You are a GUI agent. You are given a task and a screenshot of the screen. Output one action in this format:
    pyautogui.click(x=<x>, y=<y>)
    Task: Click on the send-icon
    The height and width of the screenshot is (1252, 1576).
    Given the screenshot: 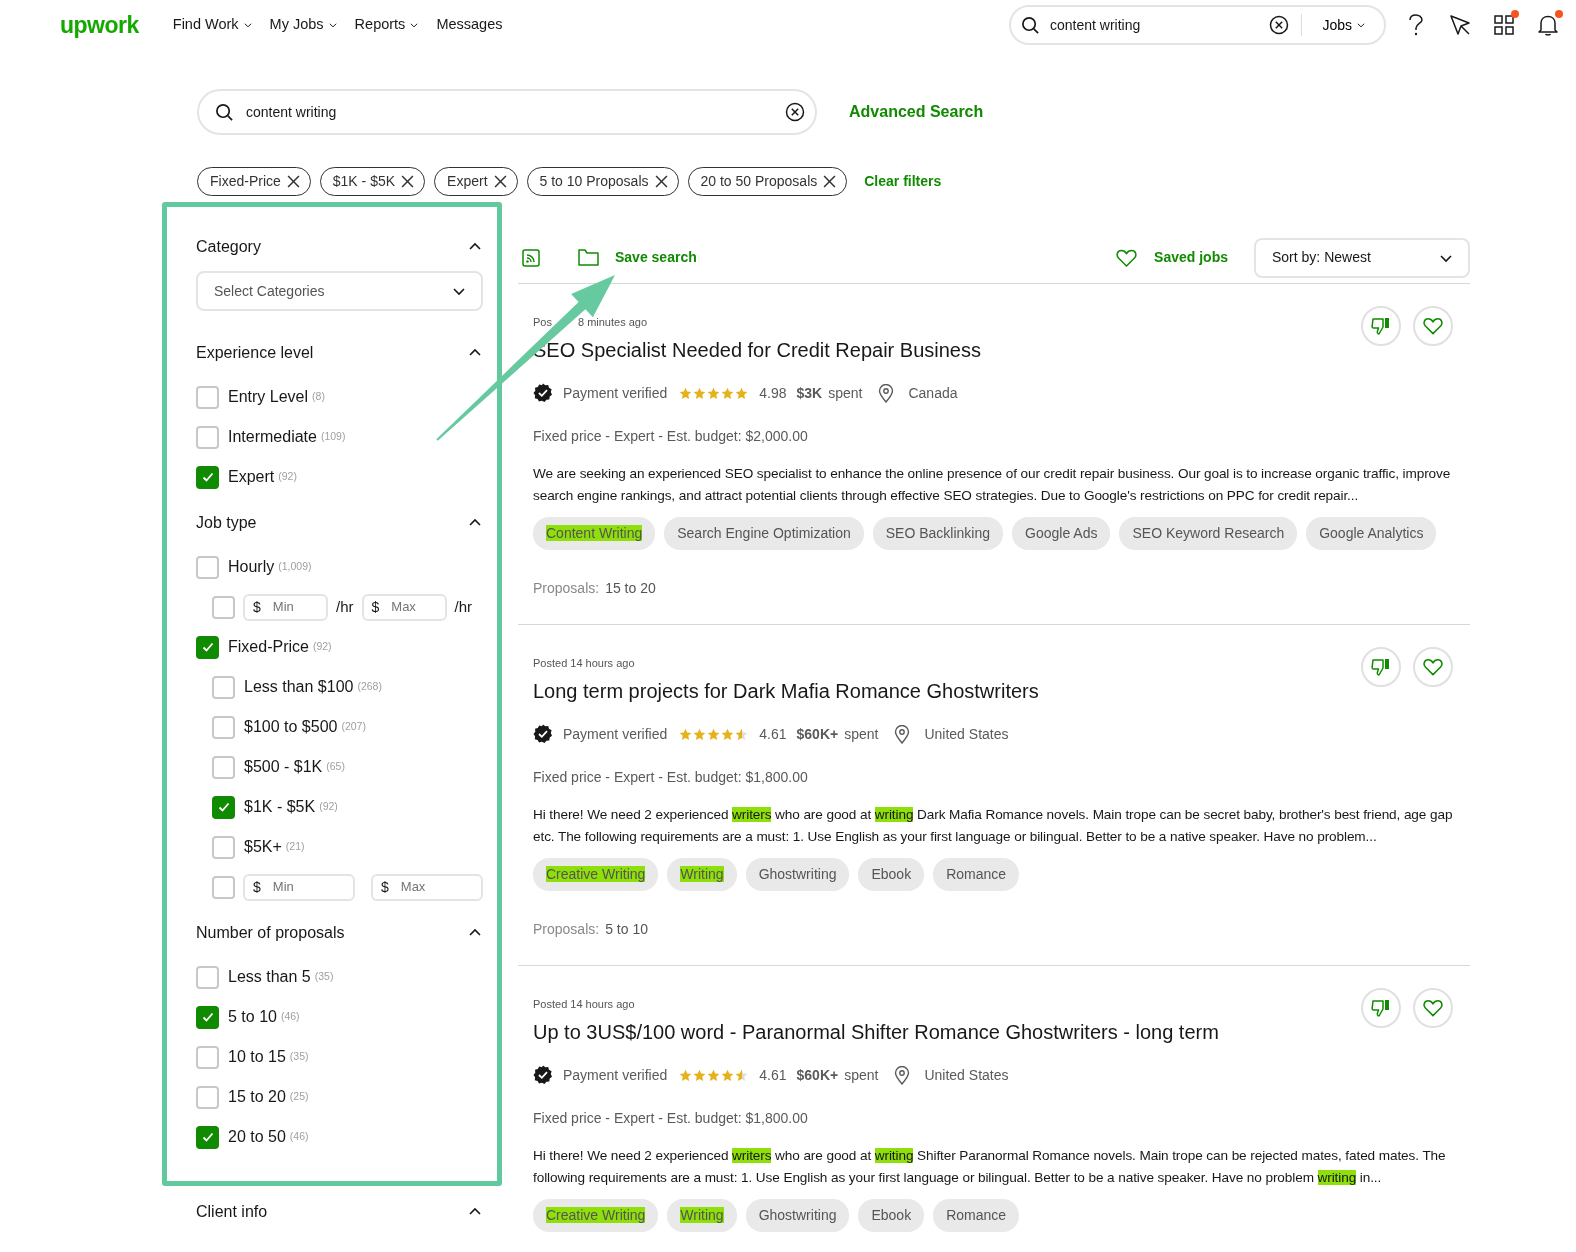 What is the action you would take?
    pyautogui.click(x=1460, y=25)
    